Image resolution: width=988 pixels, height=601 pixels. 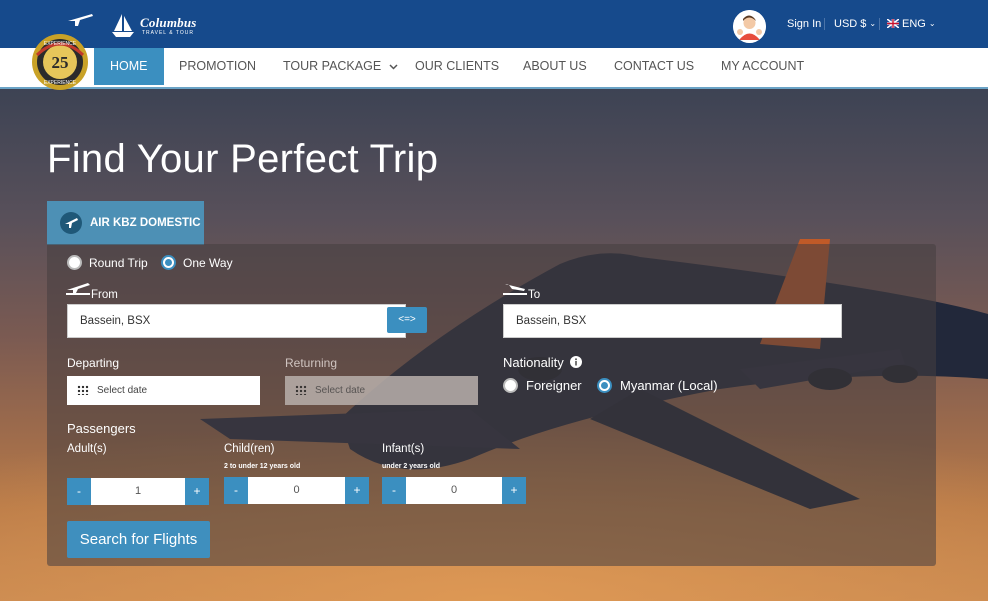 What do you see at coordinates (554, 385) in the screenshot?
I see `foreigner-label: Foreigner` at bounding box center [554, 385].